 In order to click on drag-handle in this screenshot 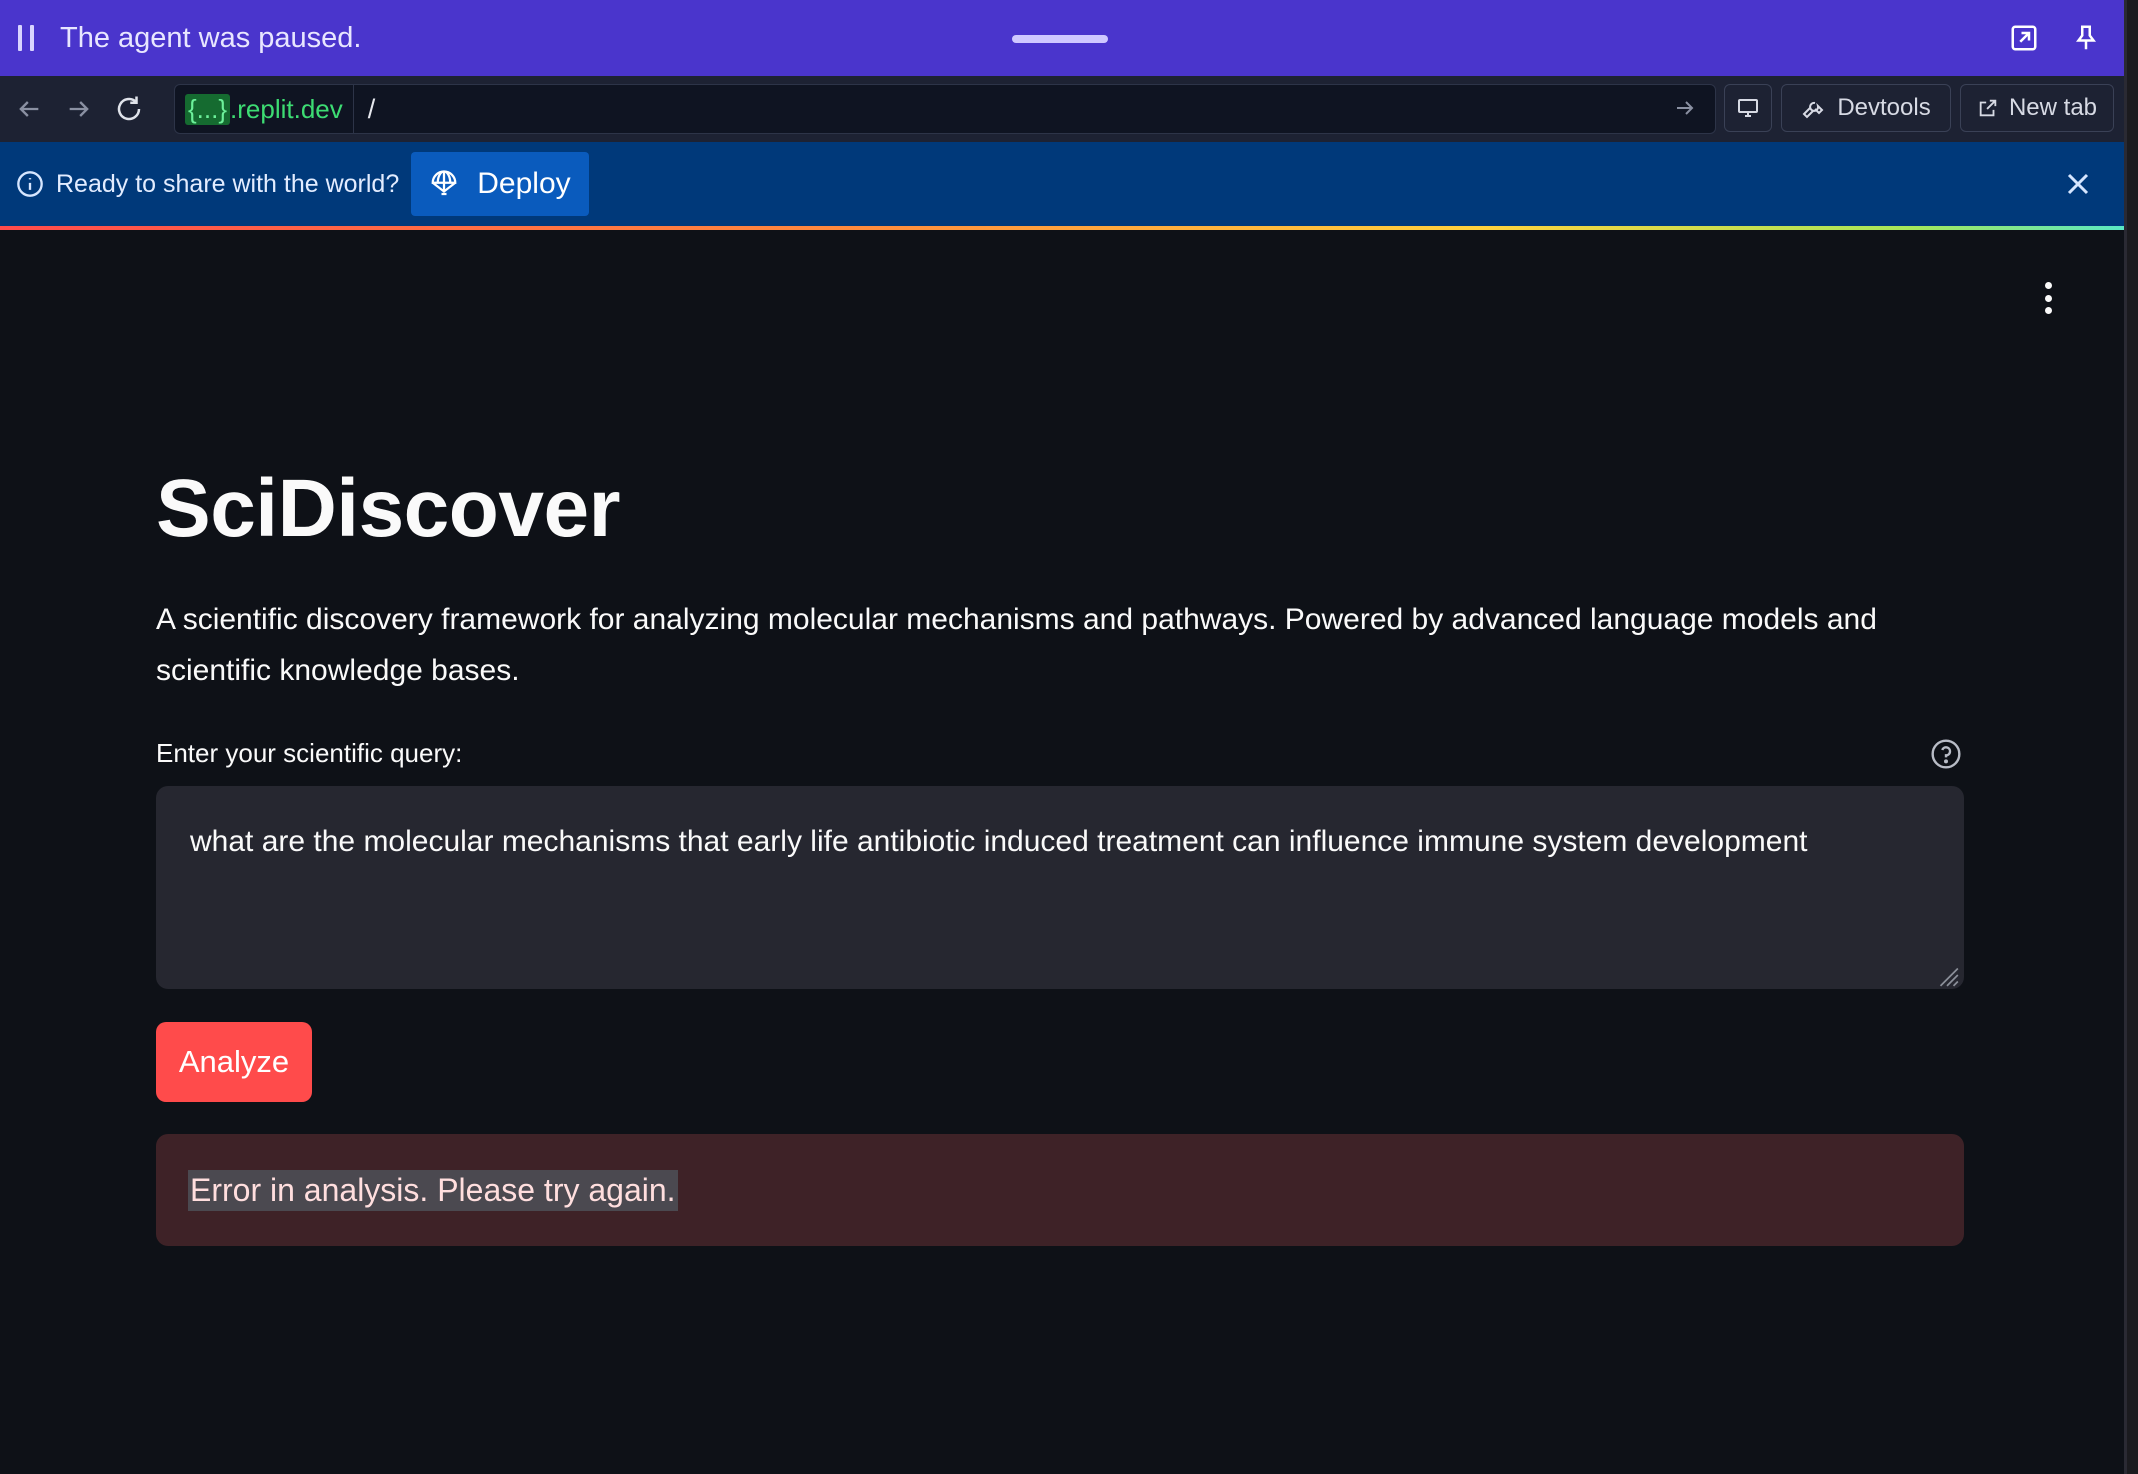, I will do `click(1060, 39)`.